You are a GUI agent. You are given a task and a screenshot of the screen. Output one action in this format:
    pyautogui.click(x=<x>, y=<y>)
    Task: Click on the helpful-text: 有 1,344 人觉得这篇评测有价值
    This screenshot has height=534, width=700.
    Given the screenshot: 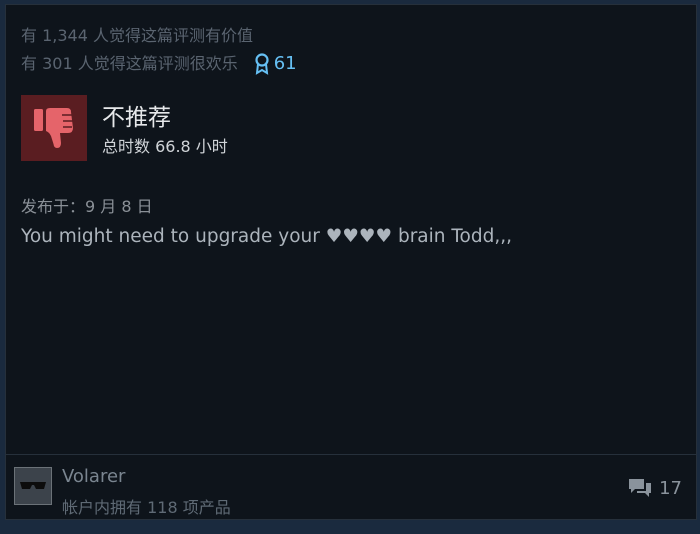 What is the action you would take?
    pyautogui.click(x=137, y=35)
    